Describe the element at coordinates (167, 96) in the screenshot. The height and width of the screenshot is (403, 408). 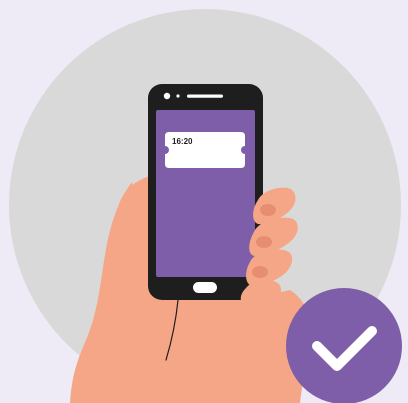
I see `front-camera` at that location.